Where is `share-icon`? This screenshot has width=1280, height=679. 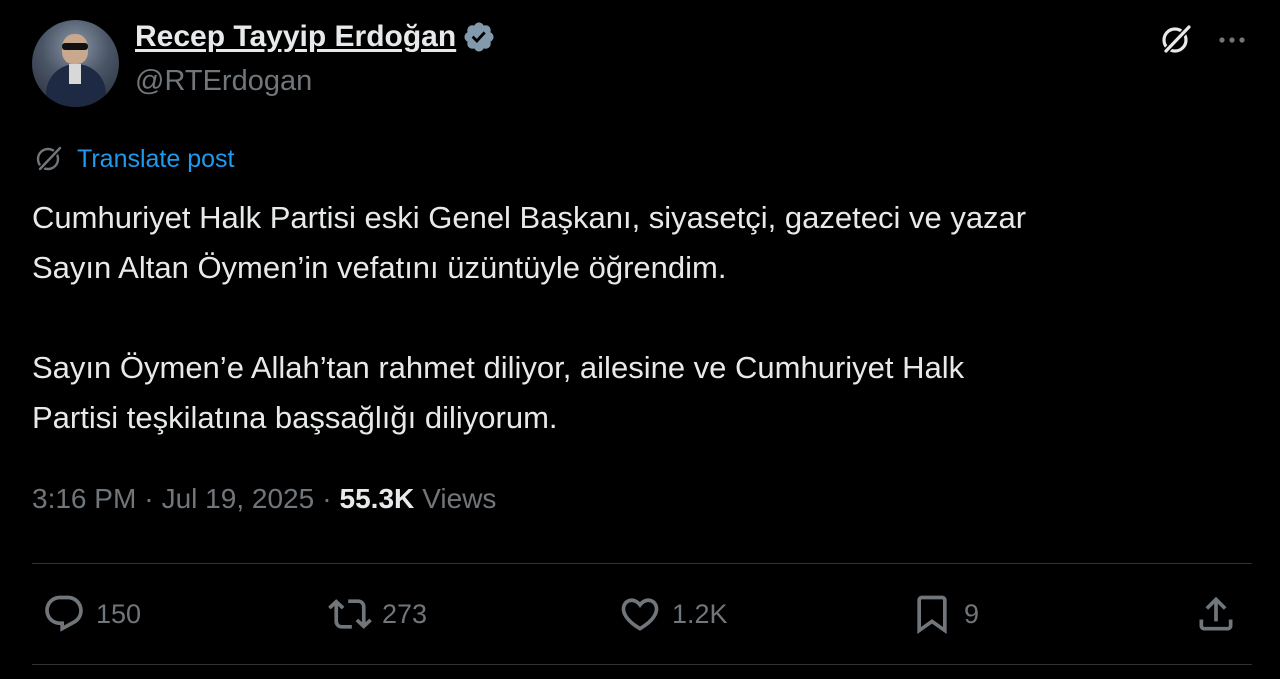
share-icon is located at coordinates (1216, 613).